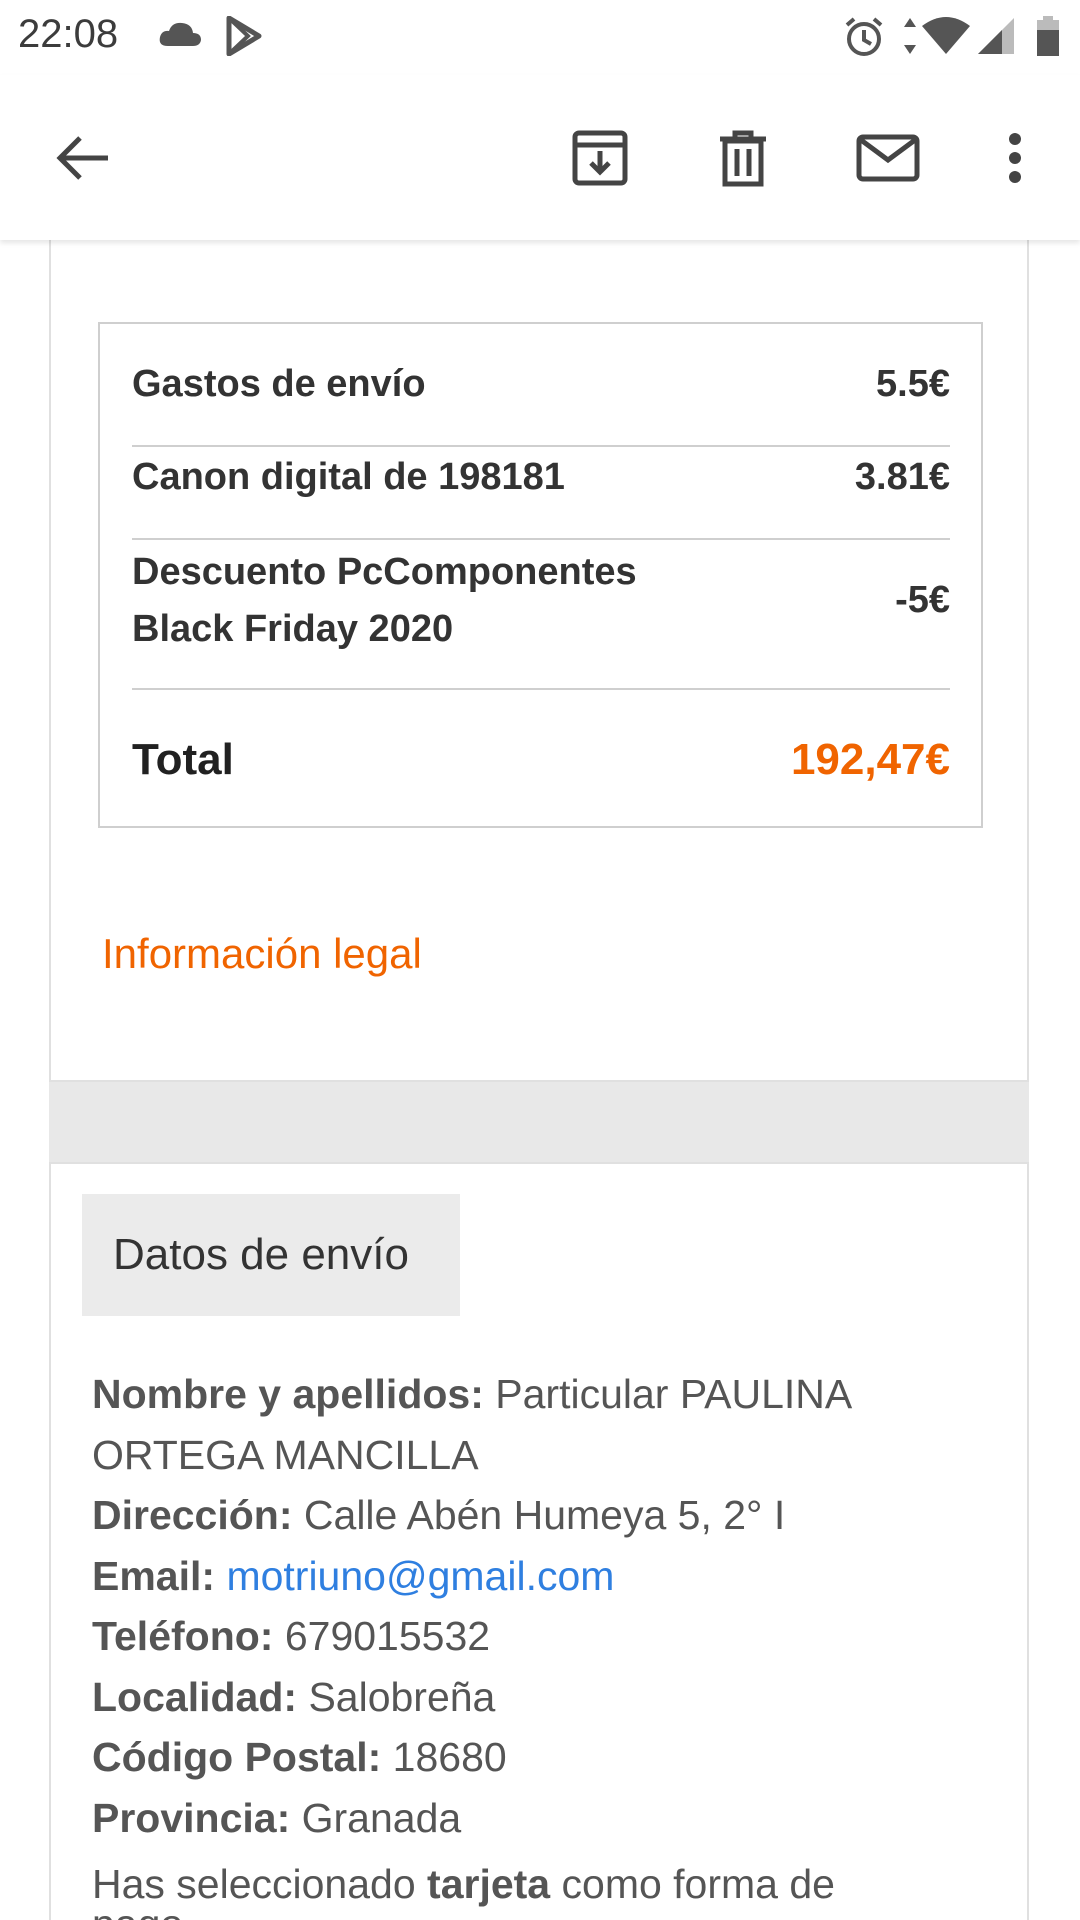  I want to click on back-button, so click(82, 160).